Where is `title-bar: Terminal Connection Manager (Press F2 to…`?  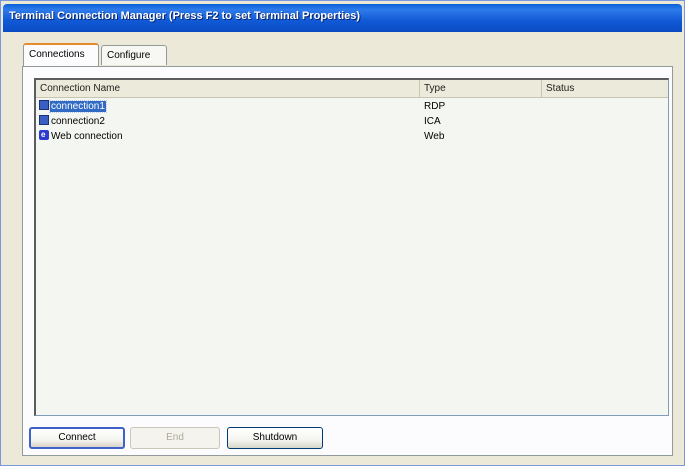 title-bar: Terminal Connection Manager (Press F2 to… is located at coordinates (342, 18).